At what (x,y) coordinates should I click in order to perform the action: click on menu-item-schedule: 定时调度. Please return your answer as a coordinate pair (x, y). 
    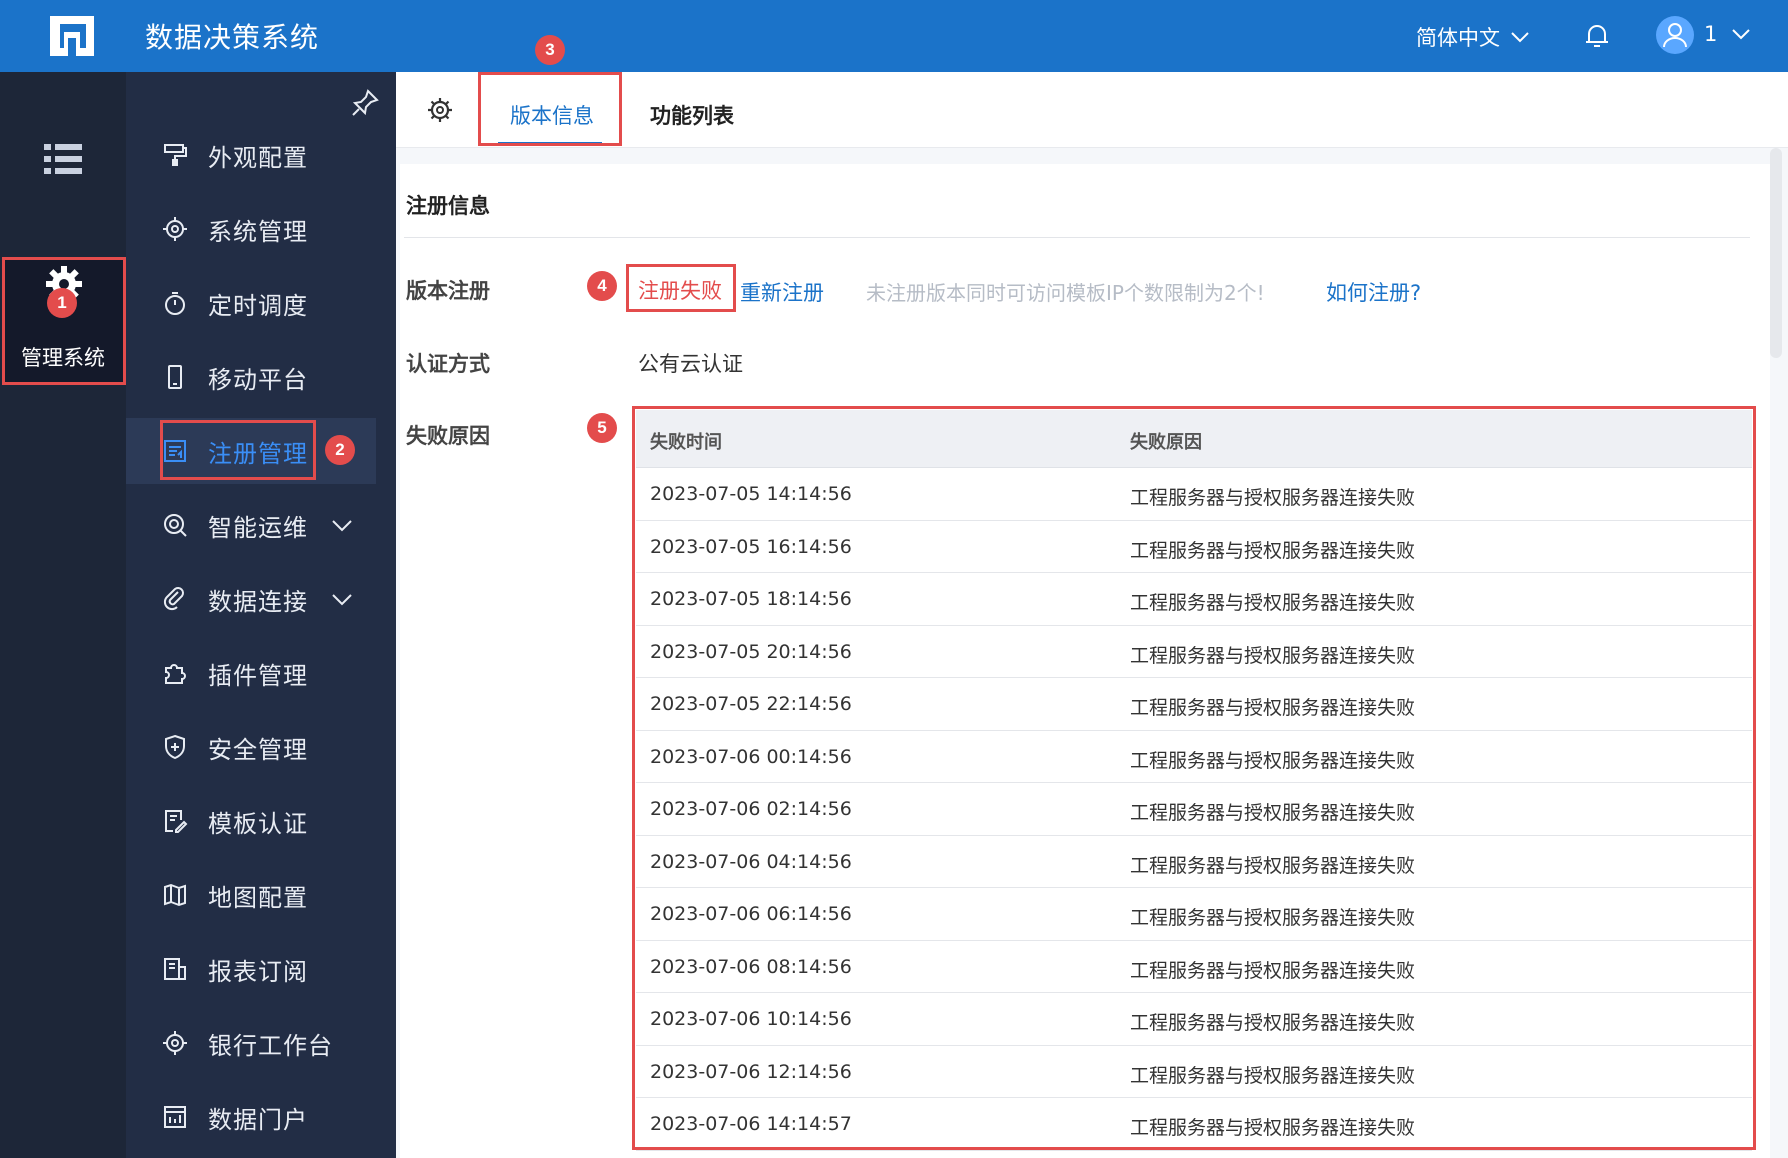
    Looking at the image, I should click on (261, 303).